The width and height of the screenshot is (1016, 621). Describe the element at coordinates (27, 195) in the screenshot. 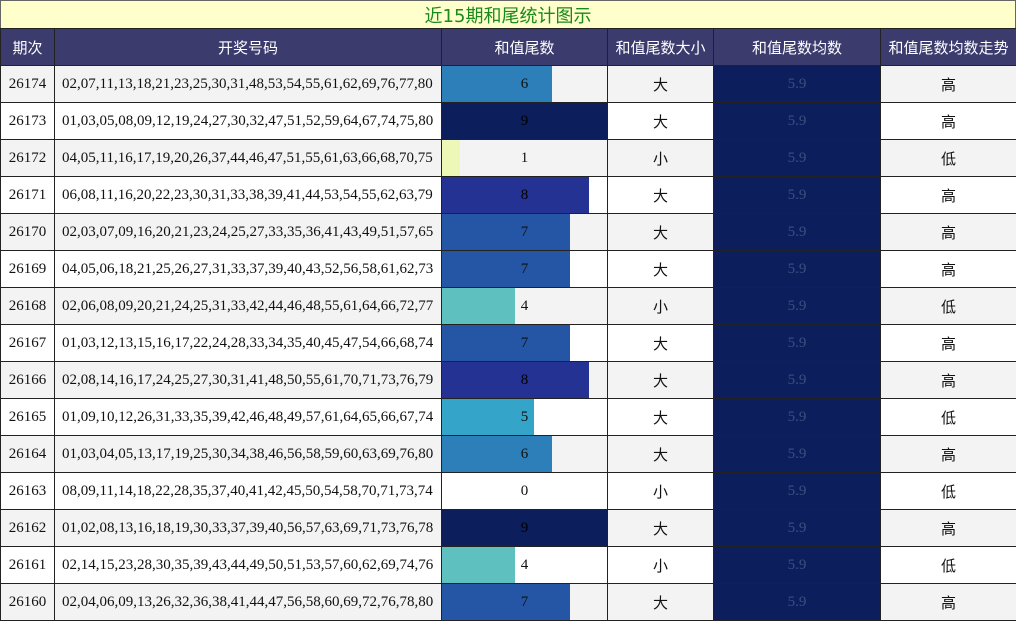

I see `period-cell: 26171` at that location.